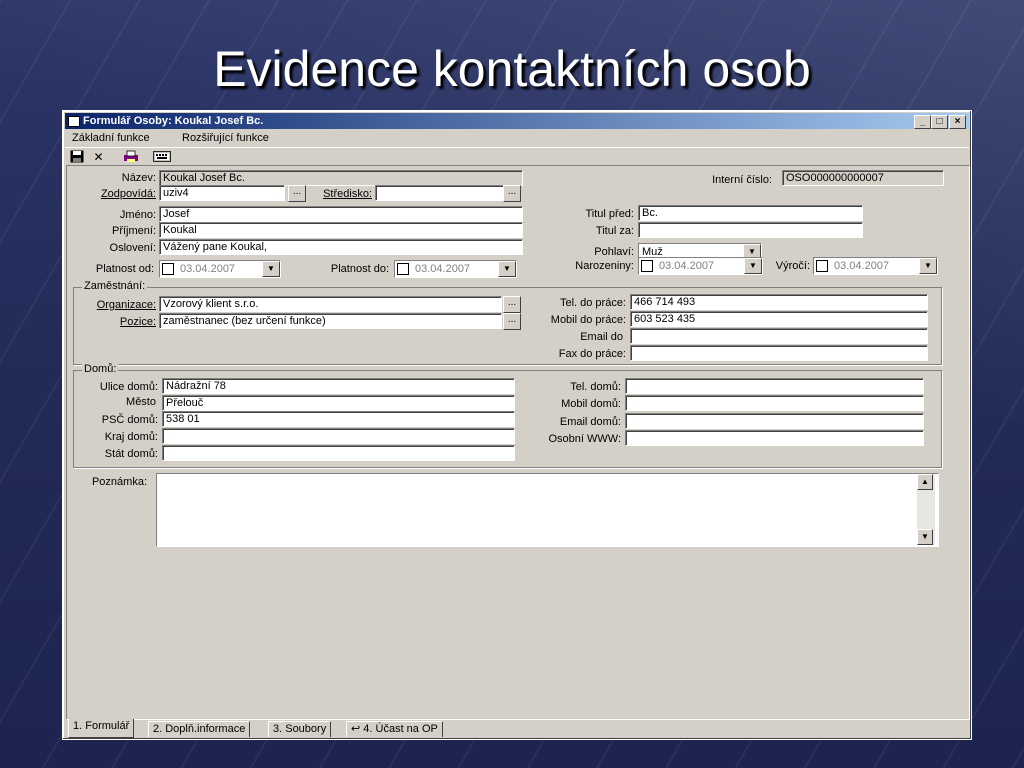 This screenshot has height=768, width=1024. What do you see at coordinates (750, 230) in the screenshot?
I see `titul-za-field` at bounding box center [750, 230].